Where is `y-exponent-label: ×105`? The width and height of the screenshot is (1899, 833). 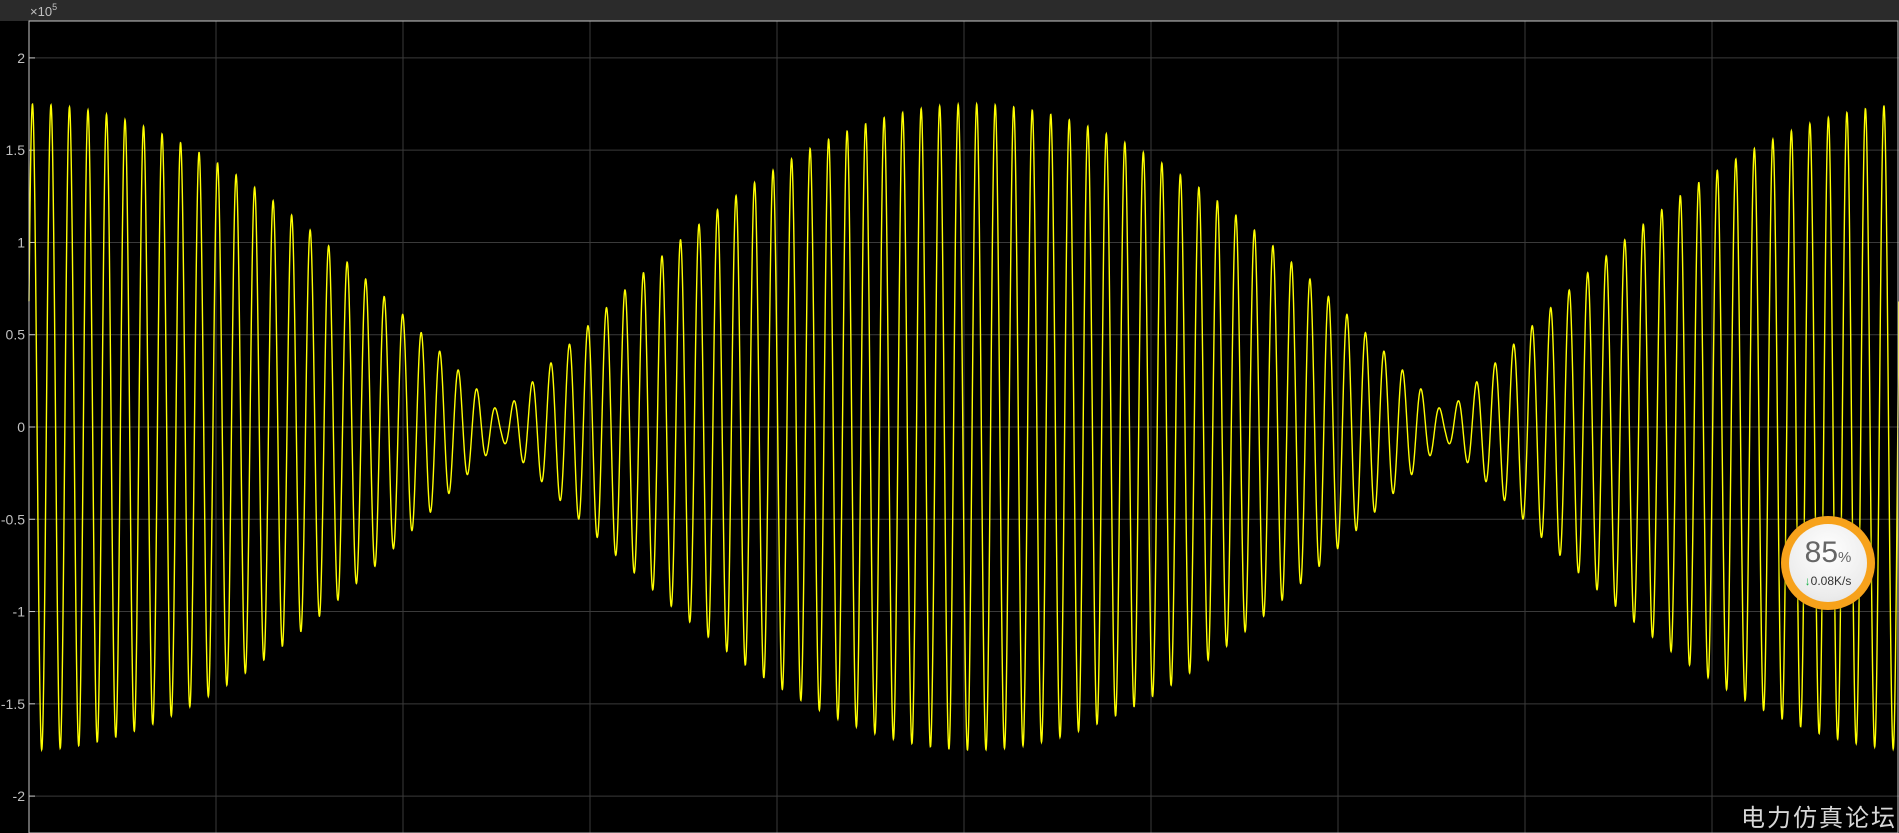 y-exponent-label: ×105 is located at coordinates (43, 10).